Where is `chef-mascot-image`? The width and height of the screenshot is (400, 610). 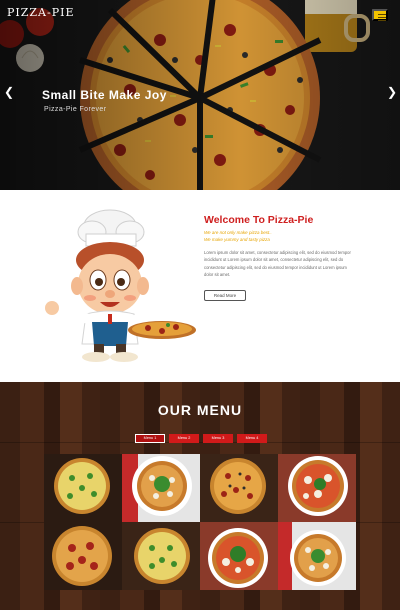
chef-mascot-image is located at coordinates (120, 285).